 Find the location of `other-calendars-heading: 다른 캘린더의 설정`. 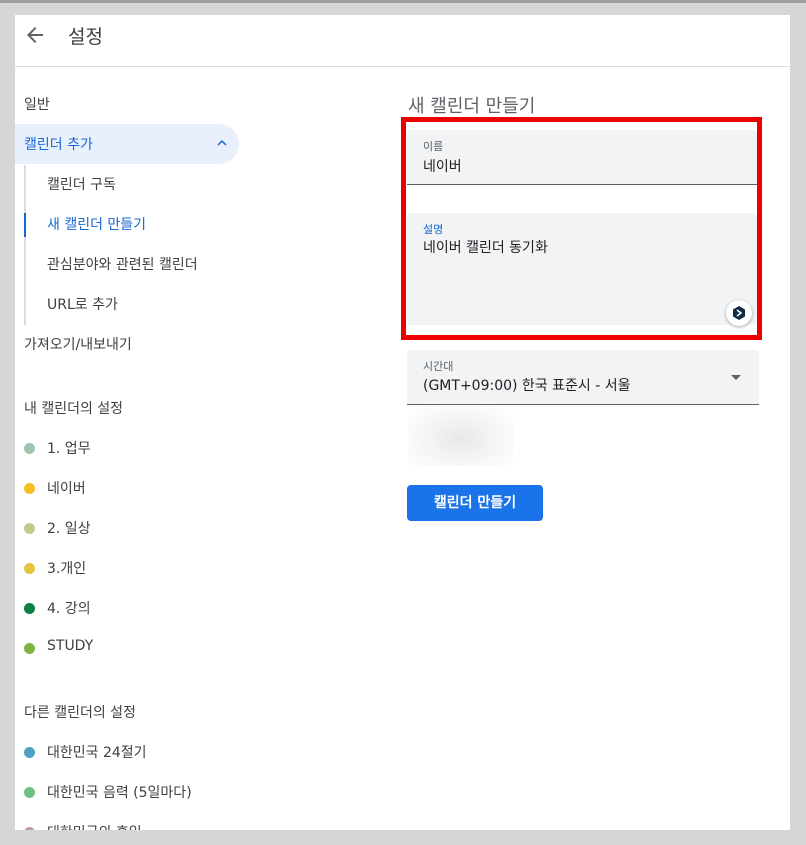

other-calendars-heading: 다른 캘린더의 설정 is located at coordinates (80, 713).